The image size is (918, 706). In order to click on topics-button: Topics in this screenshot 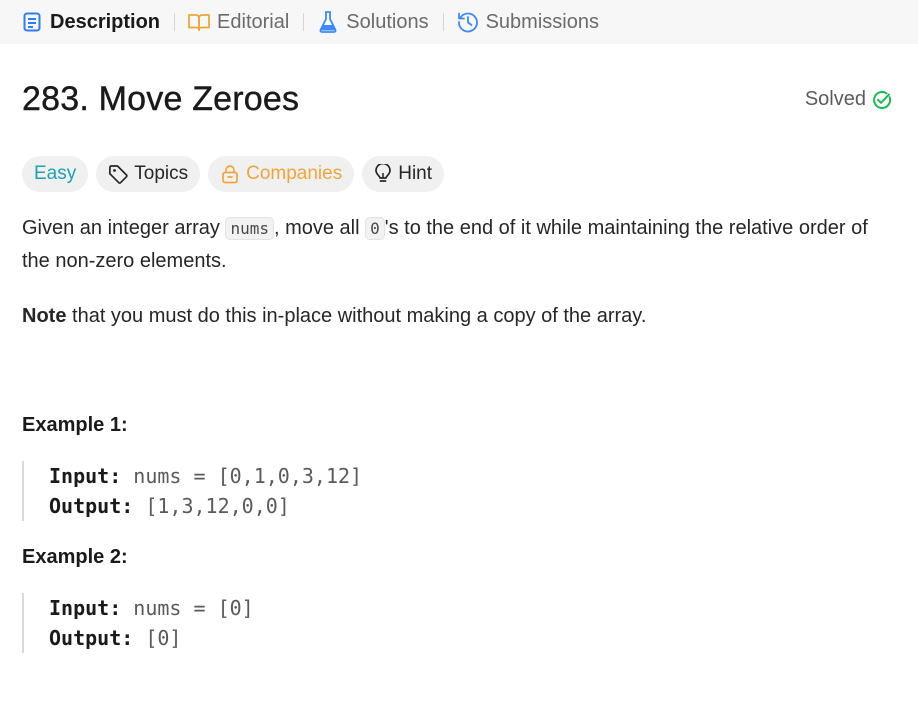, I will do `click(148, 174)`.